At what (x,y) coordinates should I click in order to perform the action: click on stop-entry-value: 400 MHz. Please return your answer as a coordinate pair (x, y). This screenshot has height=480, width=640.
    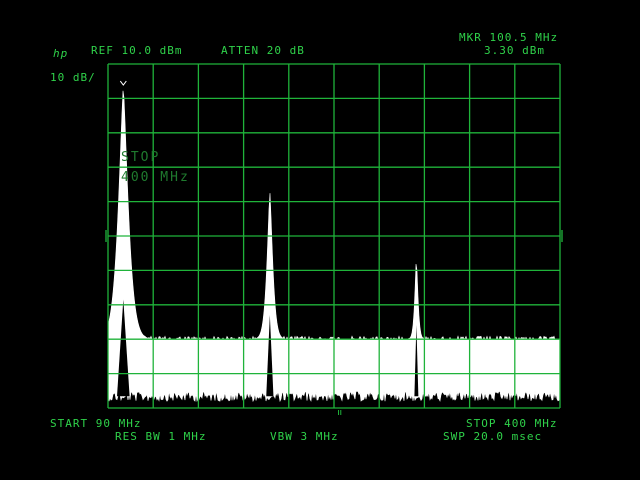
    Looking at the image, I should click on (155, 177).